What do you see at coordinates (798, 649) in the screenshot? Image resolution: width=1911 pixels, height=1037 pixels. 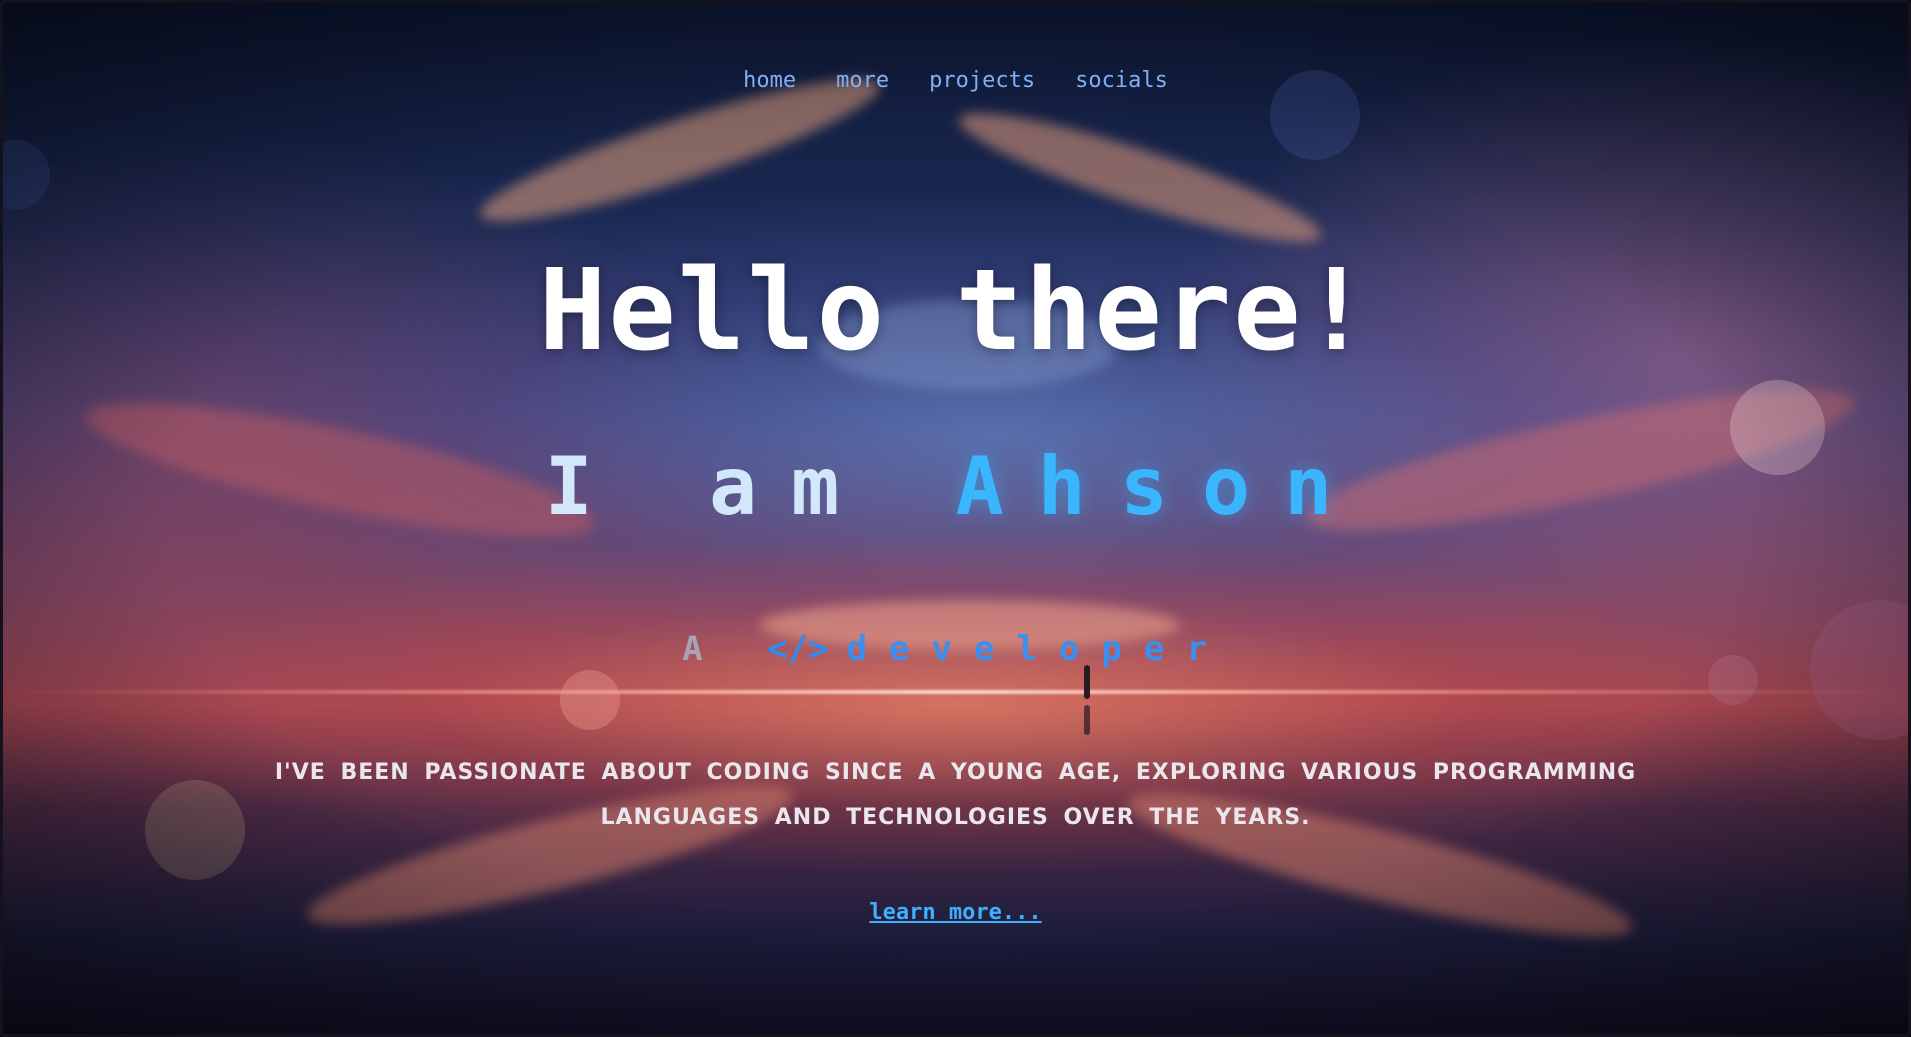 I see `code-icon: </>` at bounding box center [798, 649].